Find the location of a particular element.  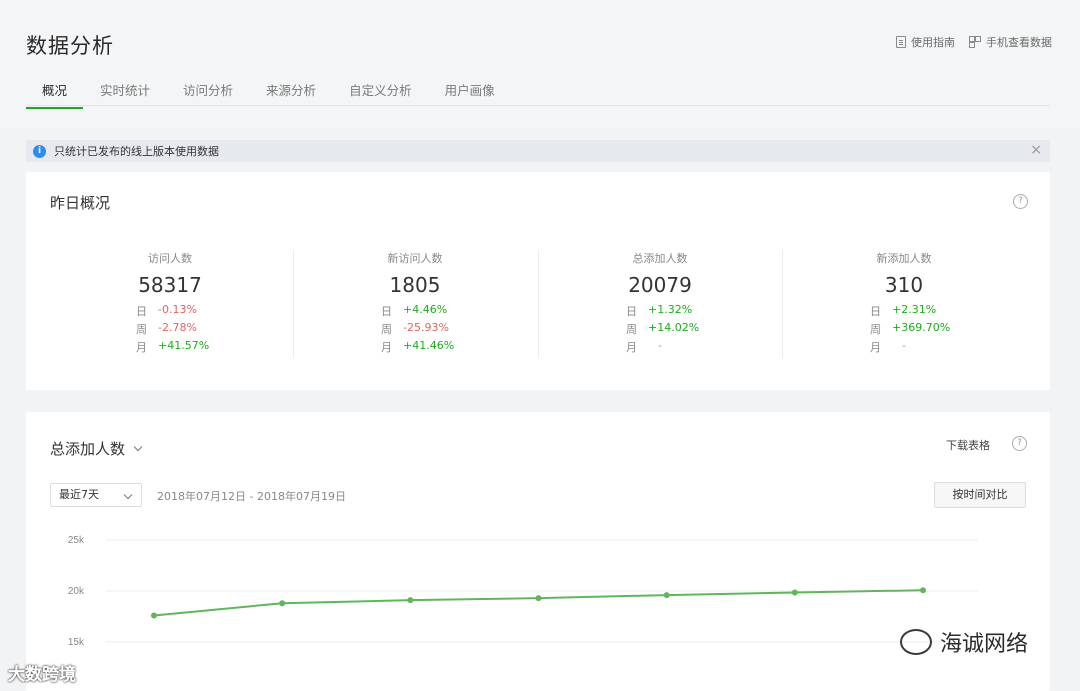

stat-total-added: 总添加人数 20079 日 +1.32% 周 +14.02% 月- is located at coordinates (660, 304).